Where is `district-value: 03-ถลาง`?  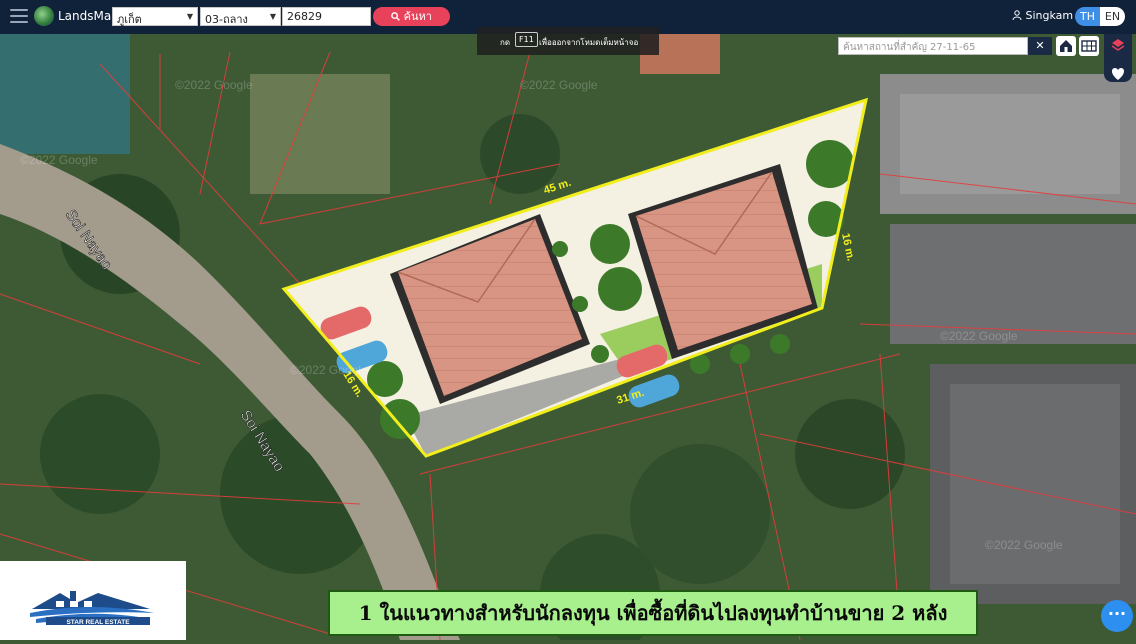 district-value: 03-ถลาง is located at coordinates (226, 19).